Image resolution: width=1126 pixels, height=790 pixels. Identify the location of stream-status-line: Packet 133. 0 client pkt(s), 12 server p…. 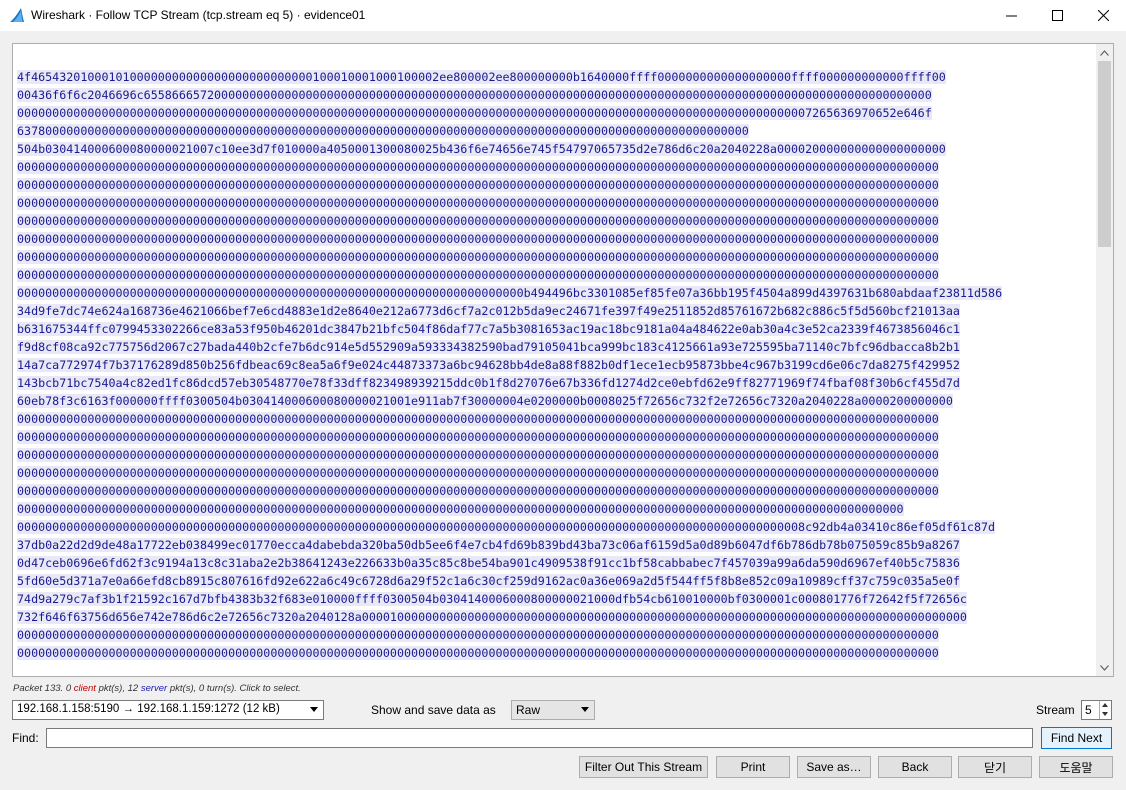
(157, 688).